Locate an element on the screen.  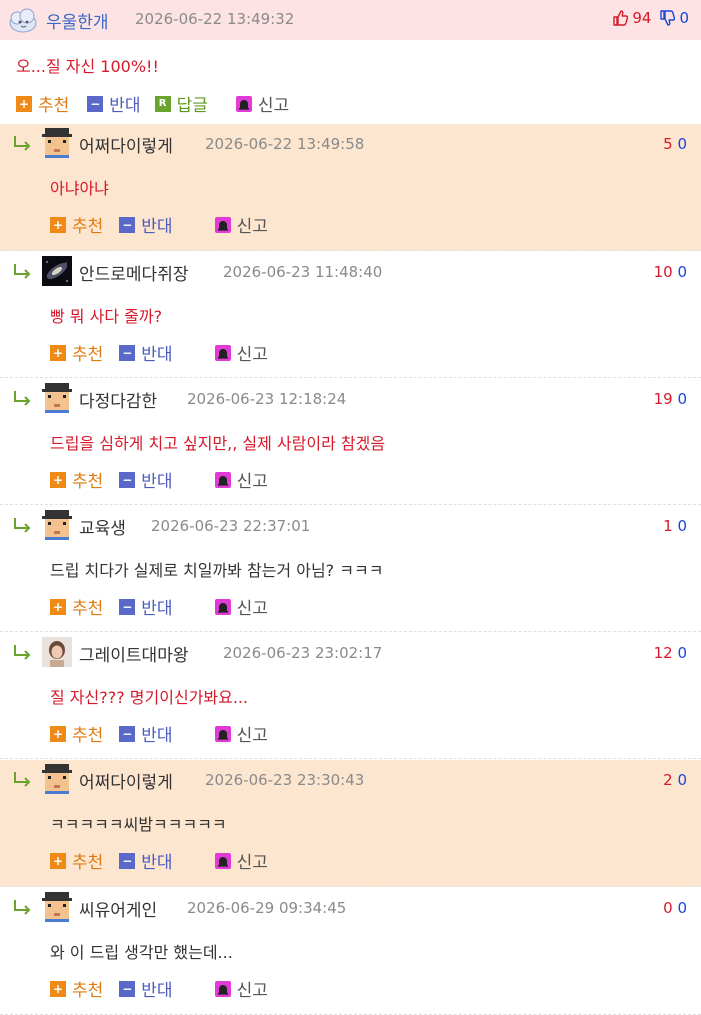
reply-button: R 답글 is located at coordinates (181, 103).